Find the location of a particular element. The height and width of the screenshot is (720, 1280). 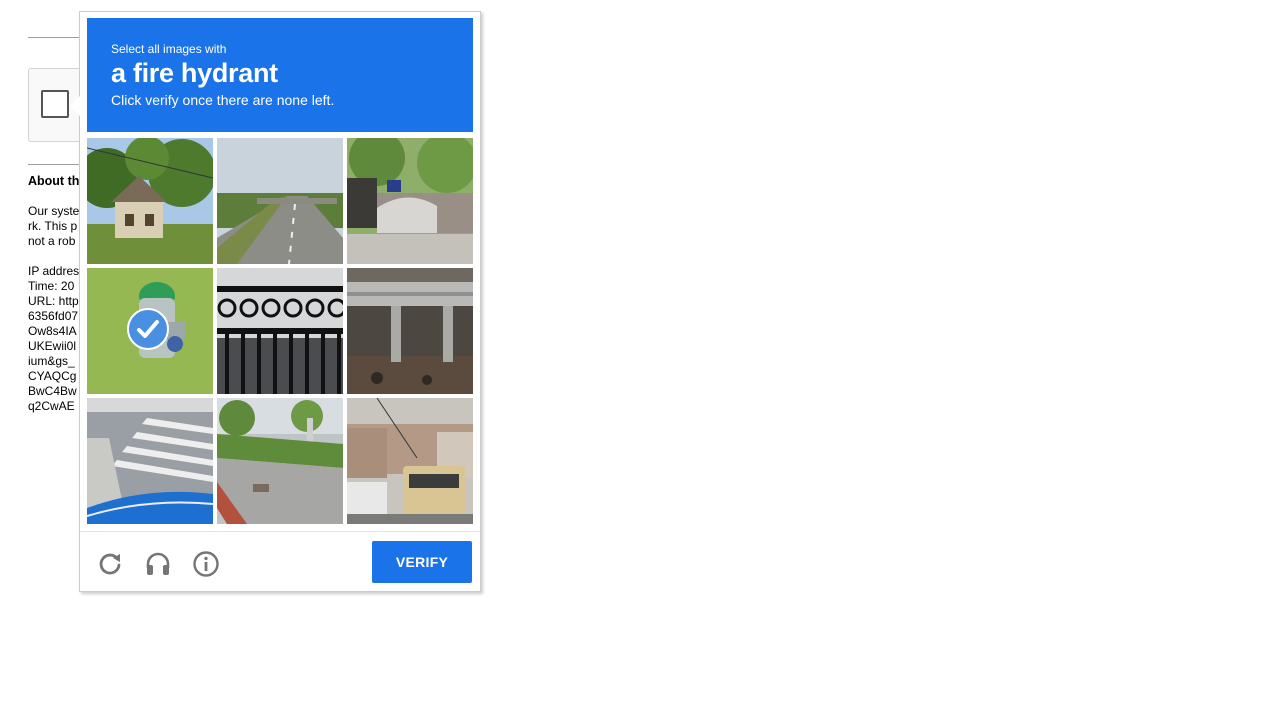

sidewalk-image is located at coordinates (280, 461).